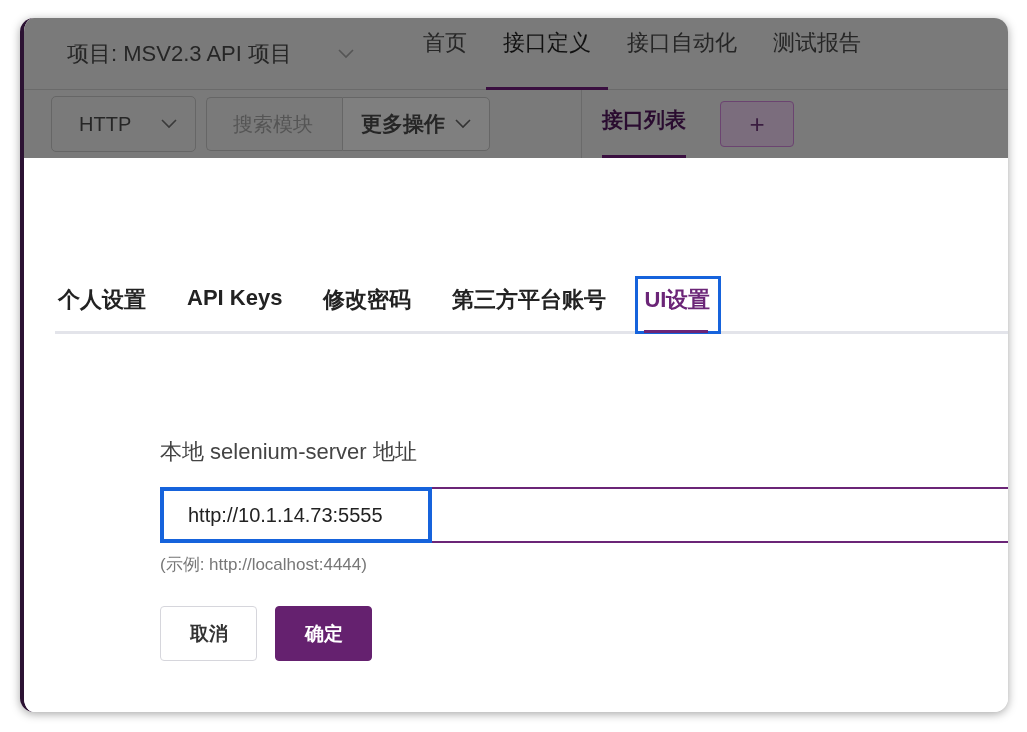 The image size is (1027, 732). I want to click on add-button: +, so click(757, 124).